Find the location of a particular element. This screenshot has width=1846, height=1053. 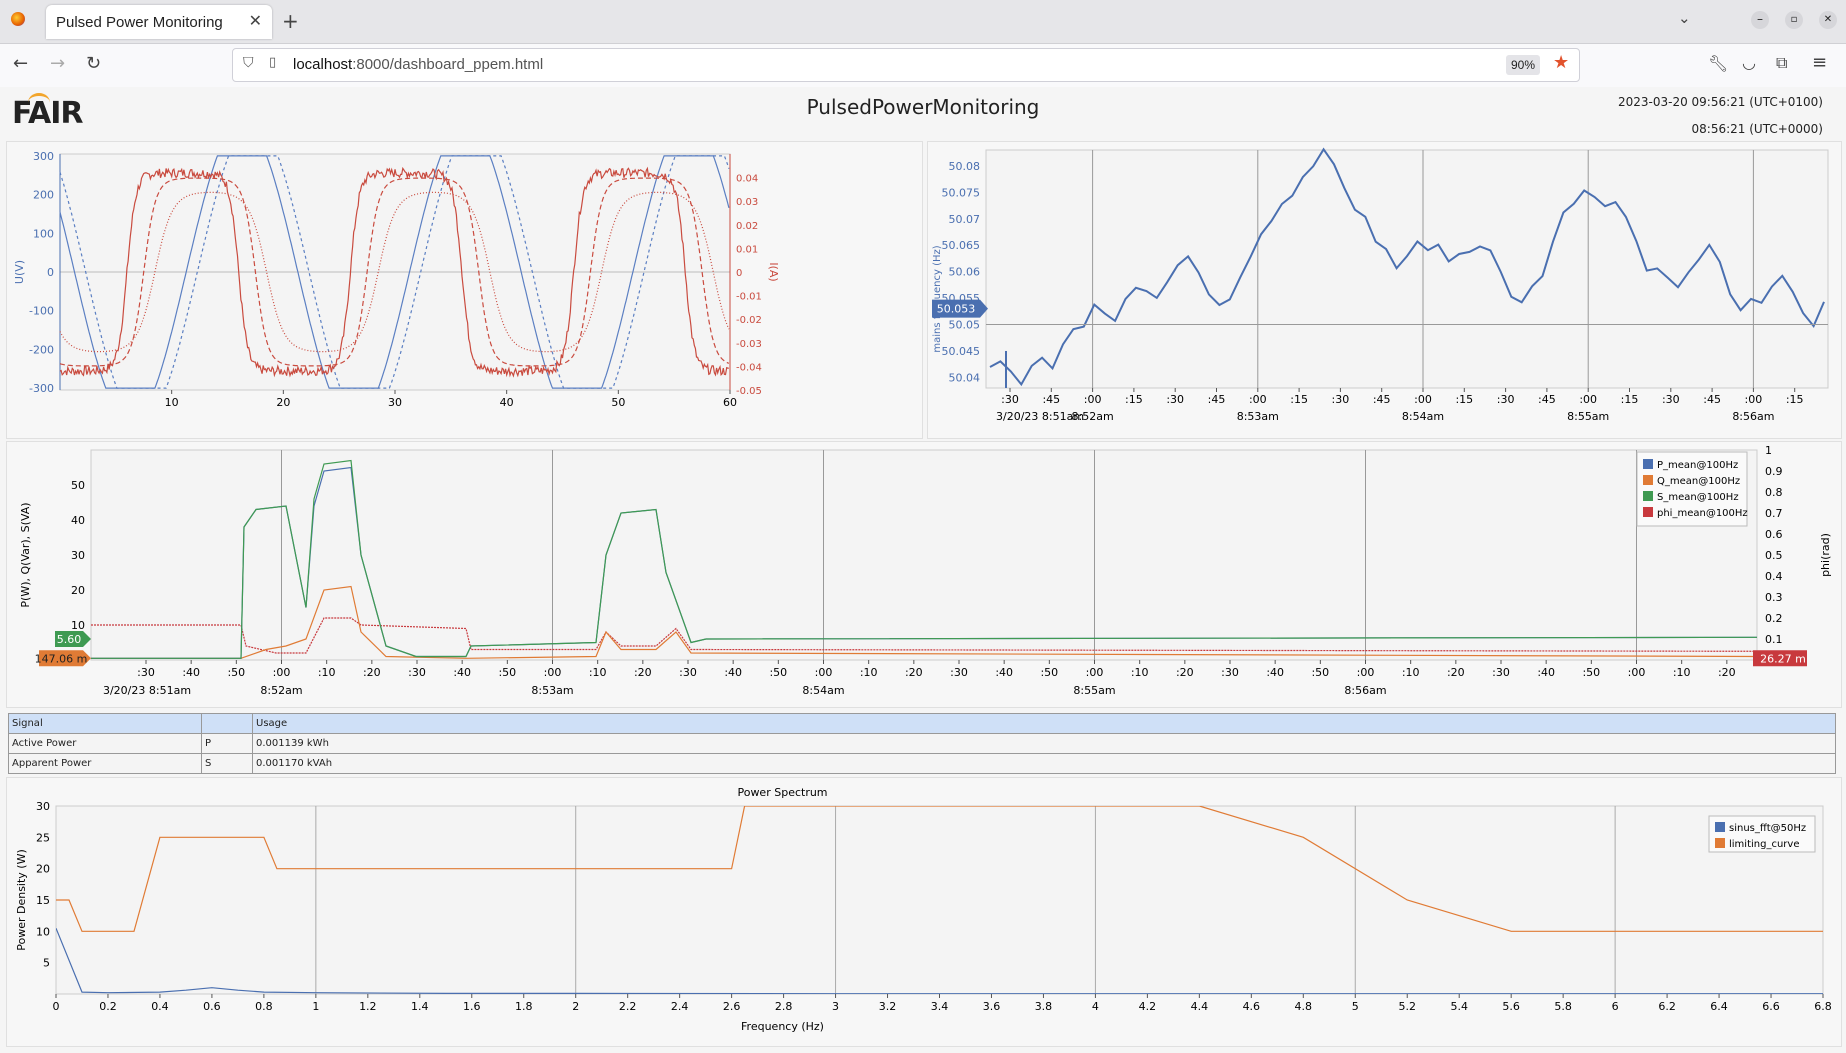

time-local: 2023-03-20 09:56:21 (UTC+0100) is located at coordinates (1720, 102).